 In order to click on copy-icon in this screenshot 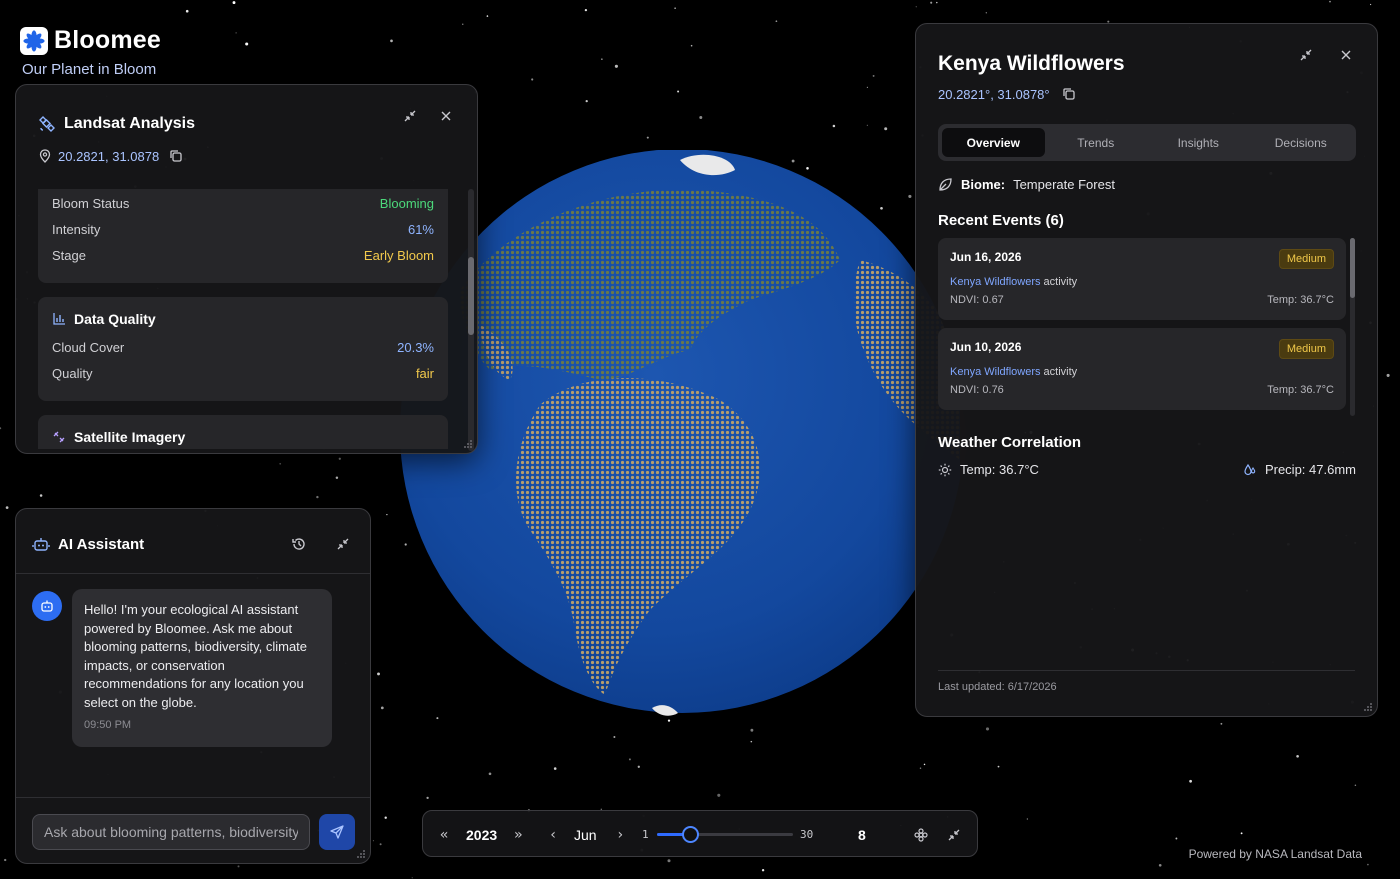, I will do `click(1068, 94)`.